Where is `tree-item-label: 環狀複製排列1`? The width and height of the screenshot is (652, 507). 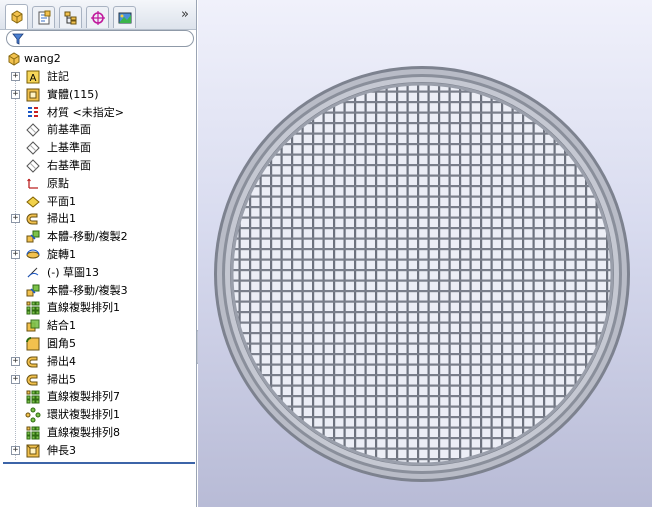
tree-item-label: 環狀複製排列1 is located at coordinates (83, 415).